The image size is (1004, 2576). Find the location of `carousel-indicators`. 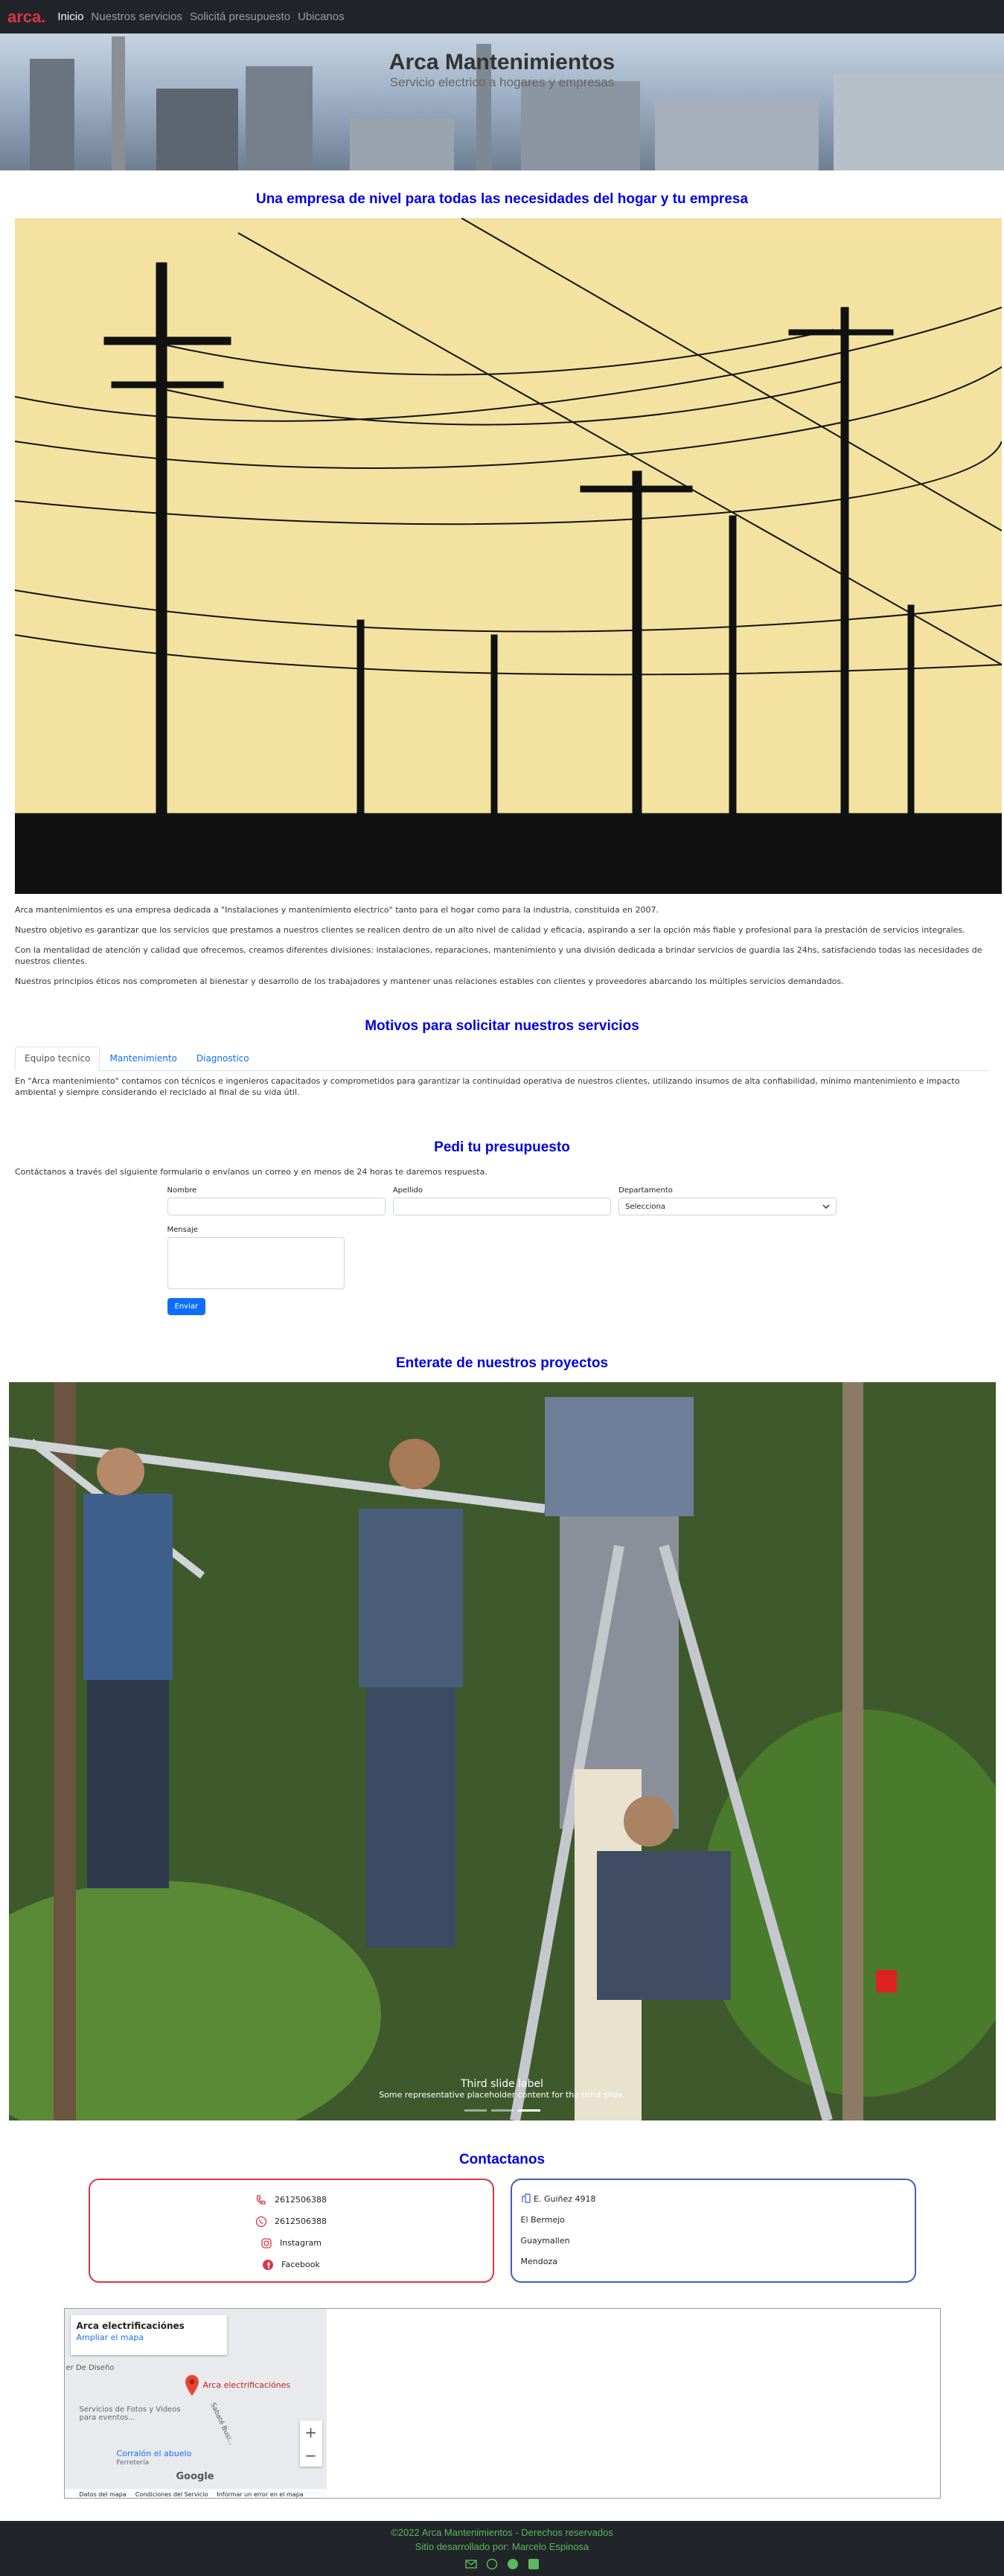

carousel-indicators is located at coordinates (502, 2110).